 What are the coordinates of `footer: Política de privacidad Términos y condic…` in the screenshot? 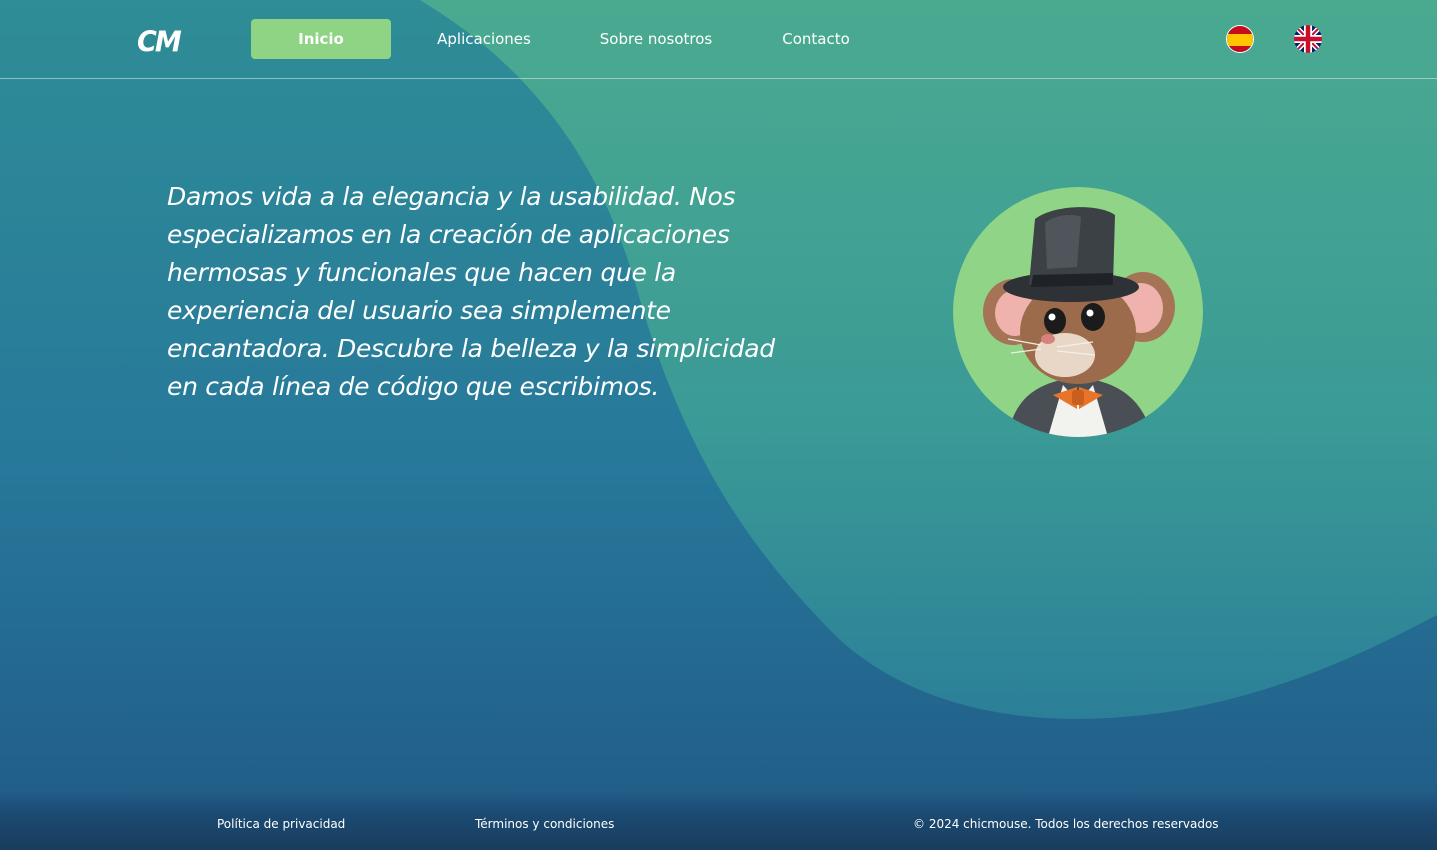 It's located at (718, 820).